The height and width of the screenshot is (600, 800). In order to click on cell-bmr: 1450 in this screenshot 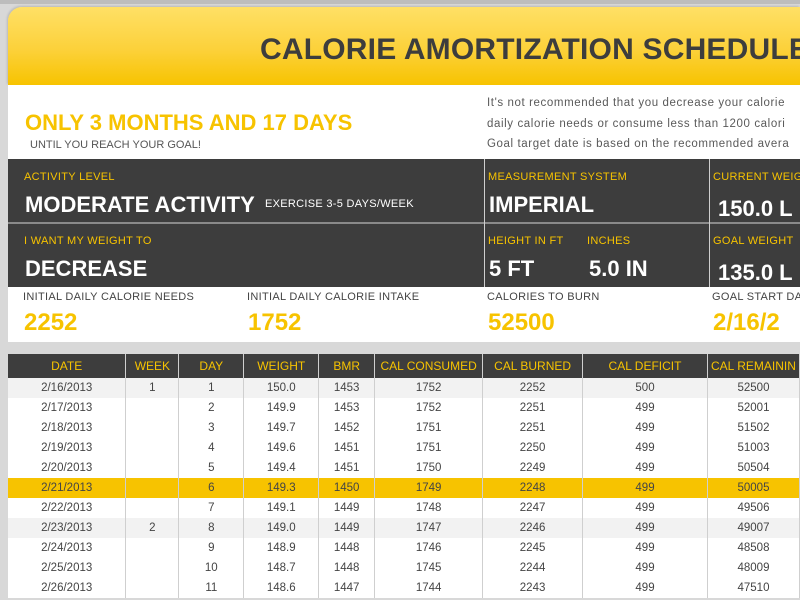, I will do `click(347, 488)`.